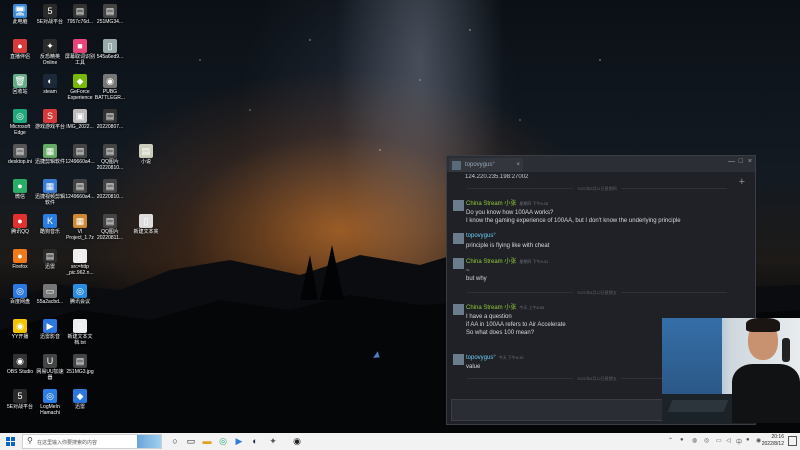 The width and height of the screenshot is (800, 450). What do you see at coordinates (239, 441) in the screenshot?
I see `xunlei-video-icon: ▶` at bounding box center [239, 441].